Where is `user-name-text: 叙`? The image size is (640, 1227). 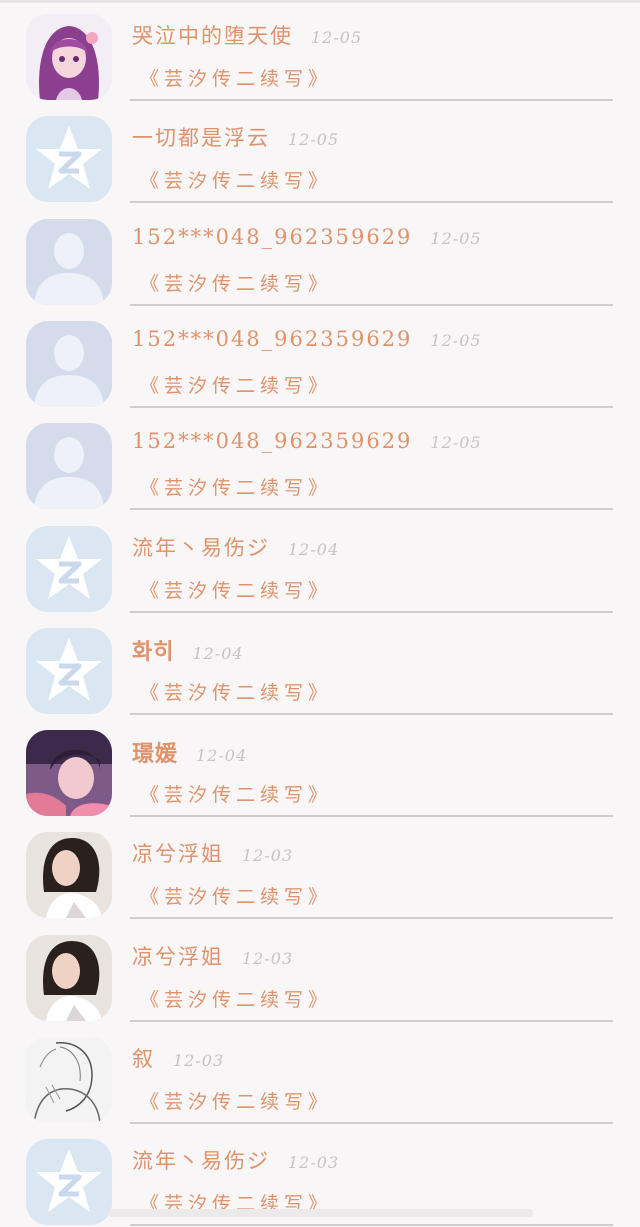 user-name-text: 叙 is located at coordinates (143, 1059).